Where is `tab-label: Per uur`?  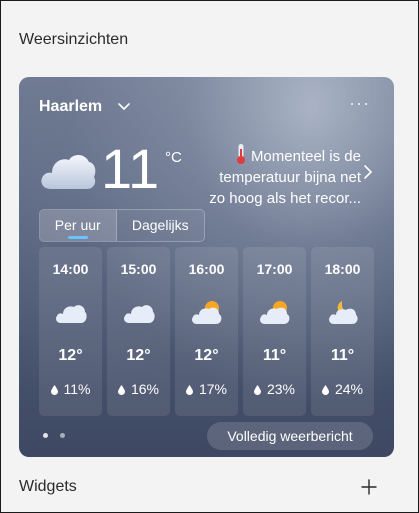 tab-label: Per uur is located at coordinates (77, 225).